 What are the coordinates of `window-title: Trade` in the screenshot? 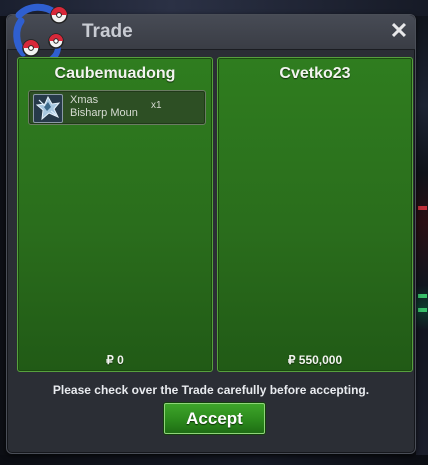 It's located at (107, 31).